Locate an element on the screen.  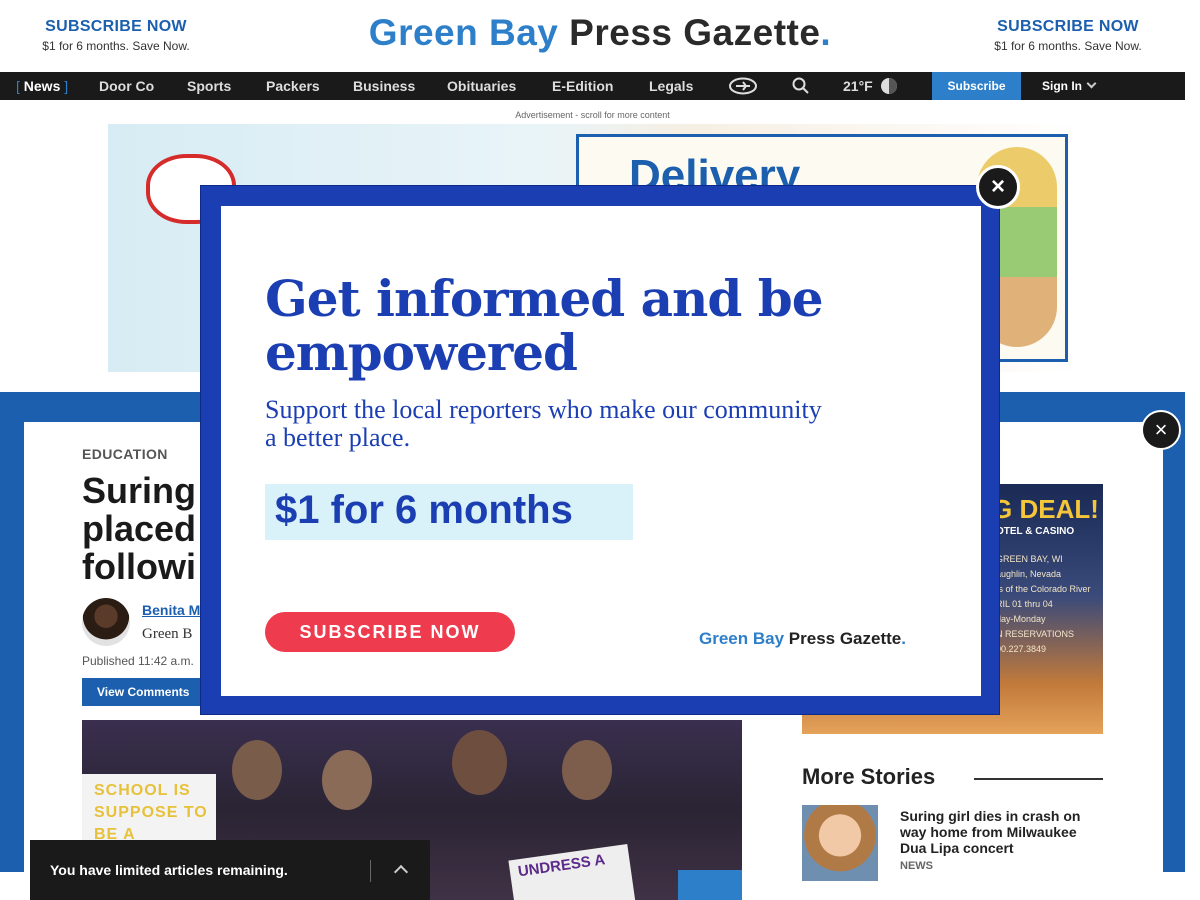
nav-item-obituaries: Obituaries is located at coordinates (481, 86).